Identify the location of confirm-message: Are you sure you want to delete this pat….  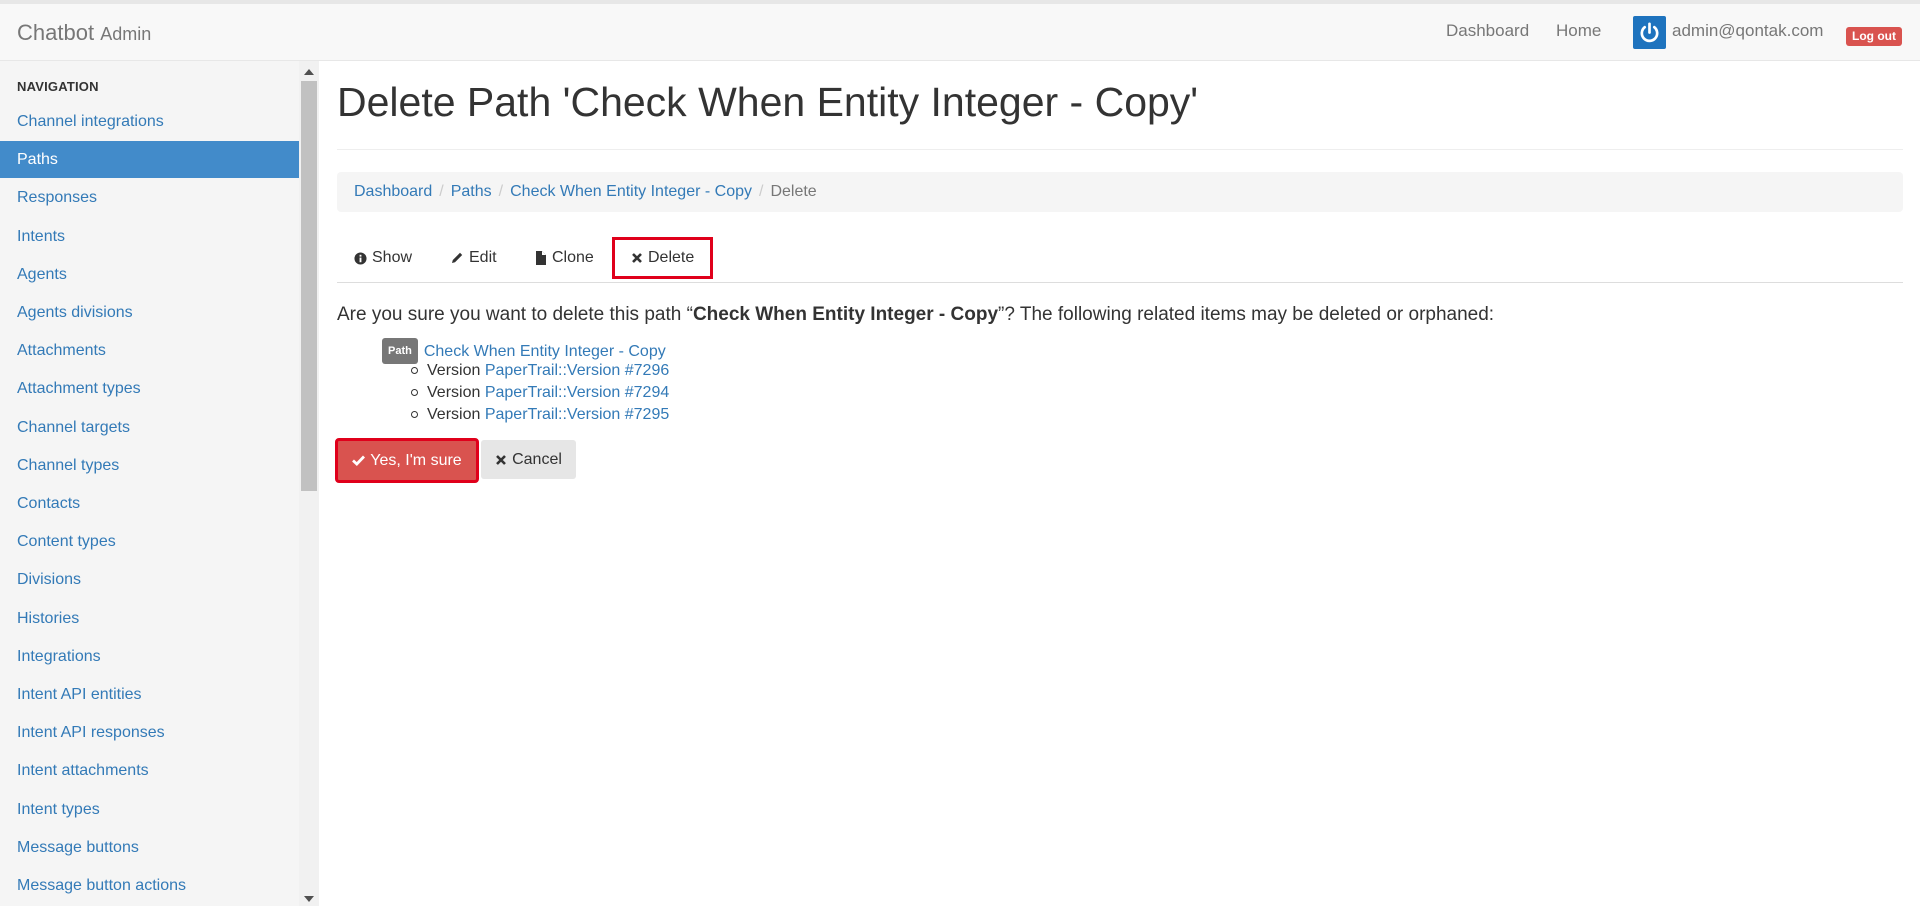
(915, 315).